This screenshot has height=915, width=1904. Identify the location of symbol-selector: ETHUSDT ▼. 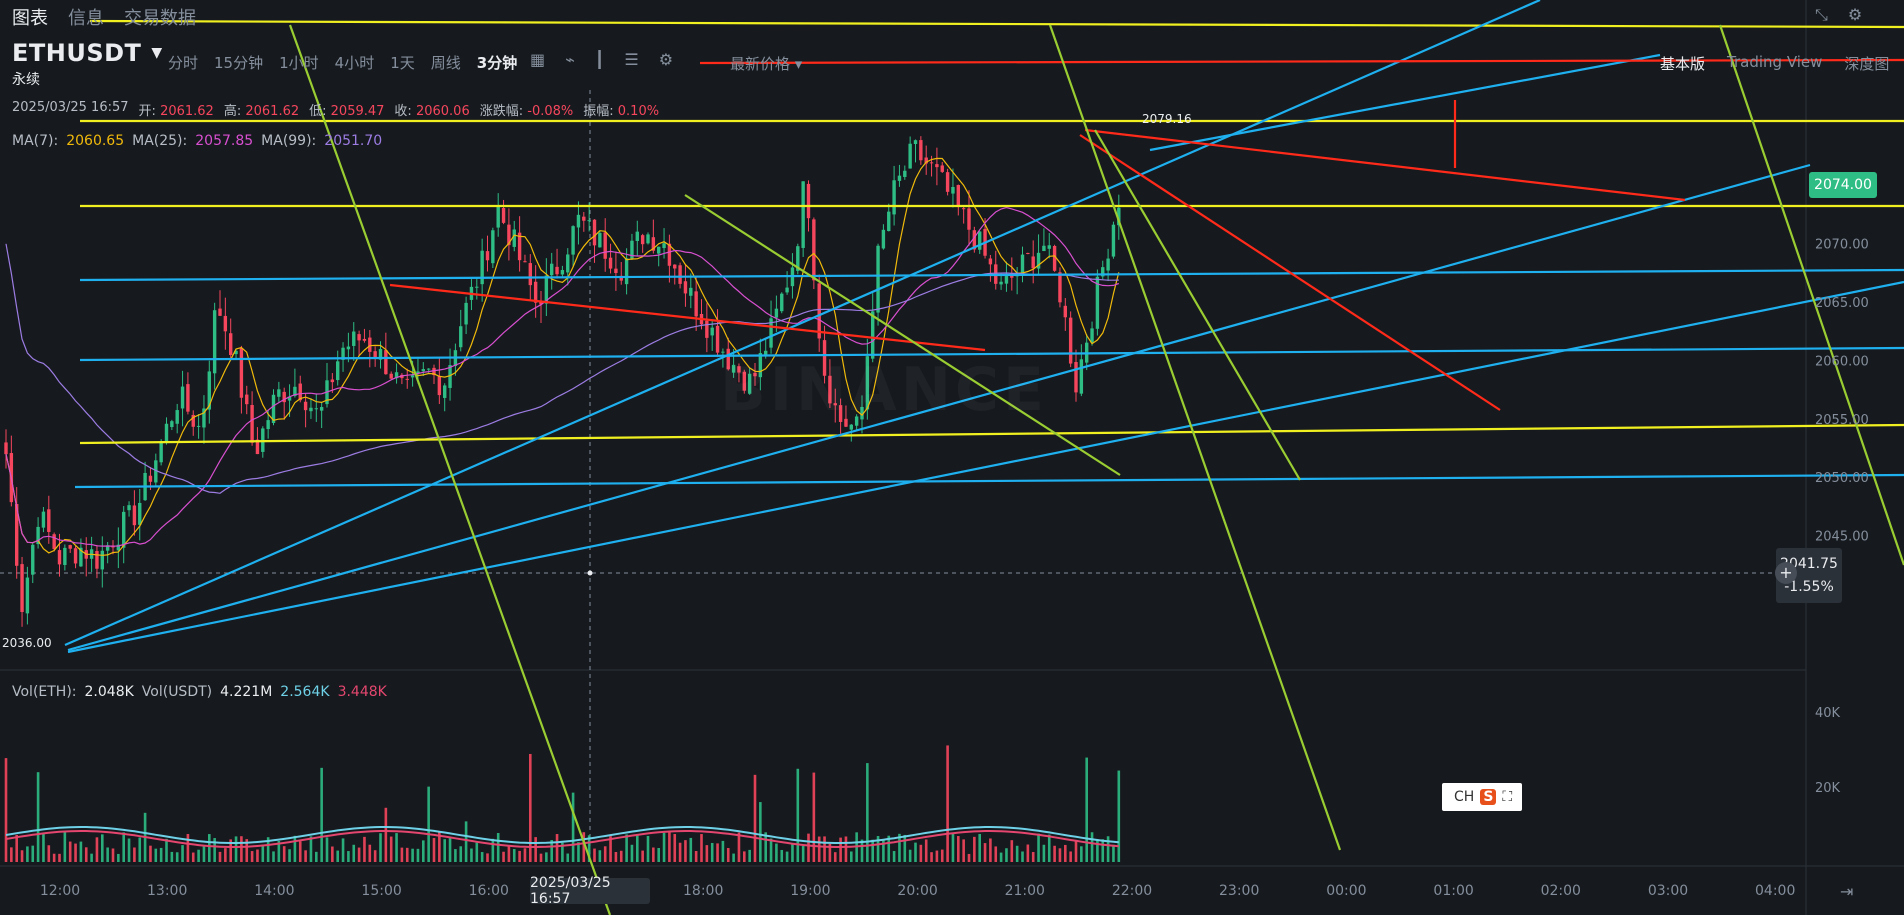
(87, 53).